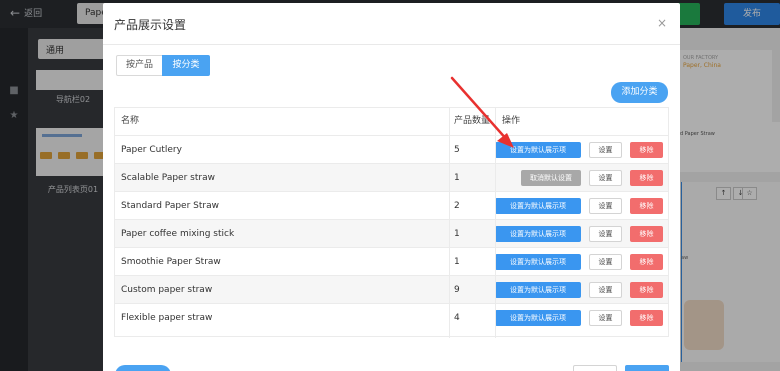  What do you see at coordinates (391, 317) in the screenshot?
I see `table-row: Flexible paper straw 4 设置为默认展示项 设置 移除` at bounding box center [391, 317].